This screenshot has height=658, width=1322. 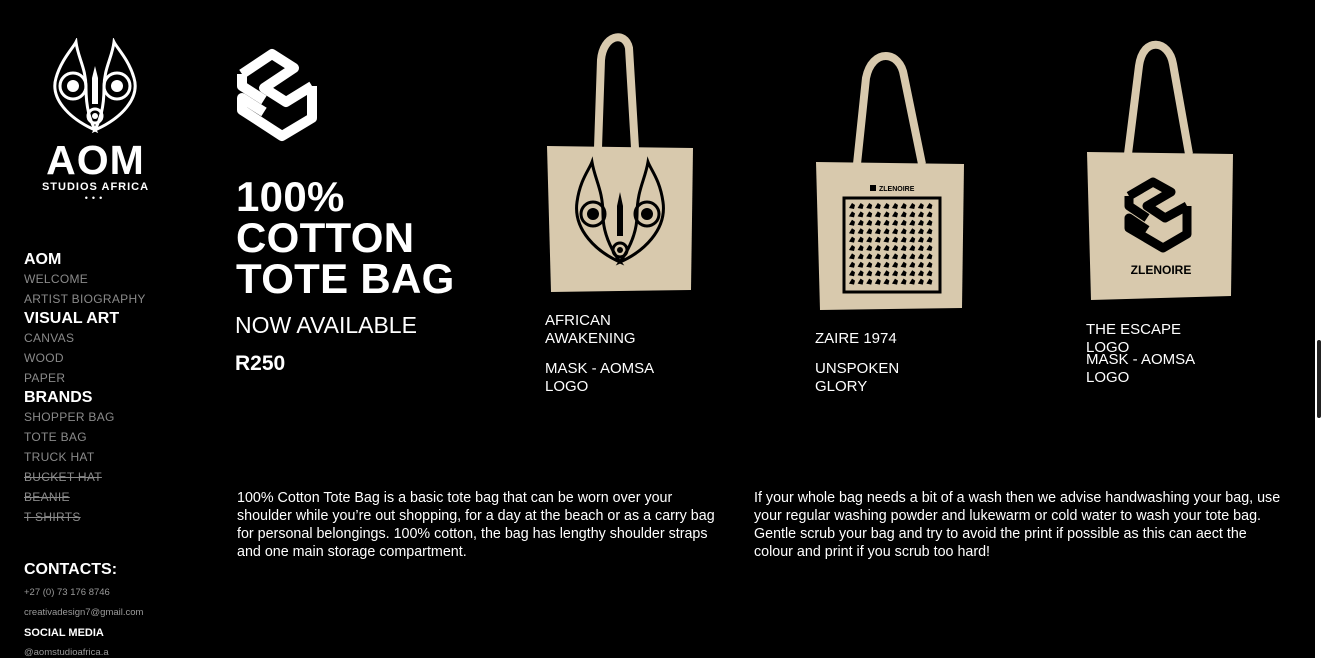 I want to click on hero-title: 100% COTTON TOTE BAG, so click(x=345, y=237).